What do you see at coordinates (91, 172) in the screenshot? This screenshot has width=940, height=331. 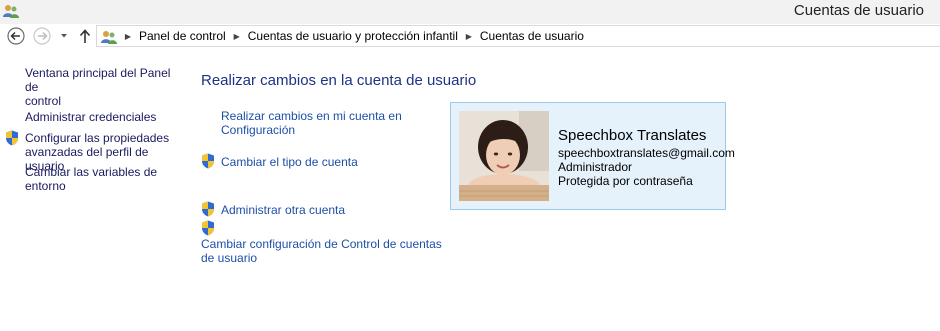 I see `sidebar-item-label: Cambiar las variables de` at bounding box center [91, 172].